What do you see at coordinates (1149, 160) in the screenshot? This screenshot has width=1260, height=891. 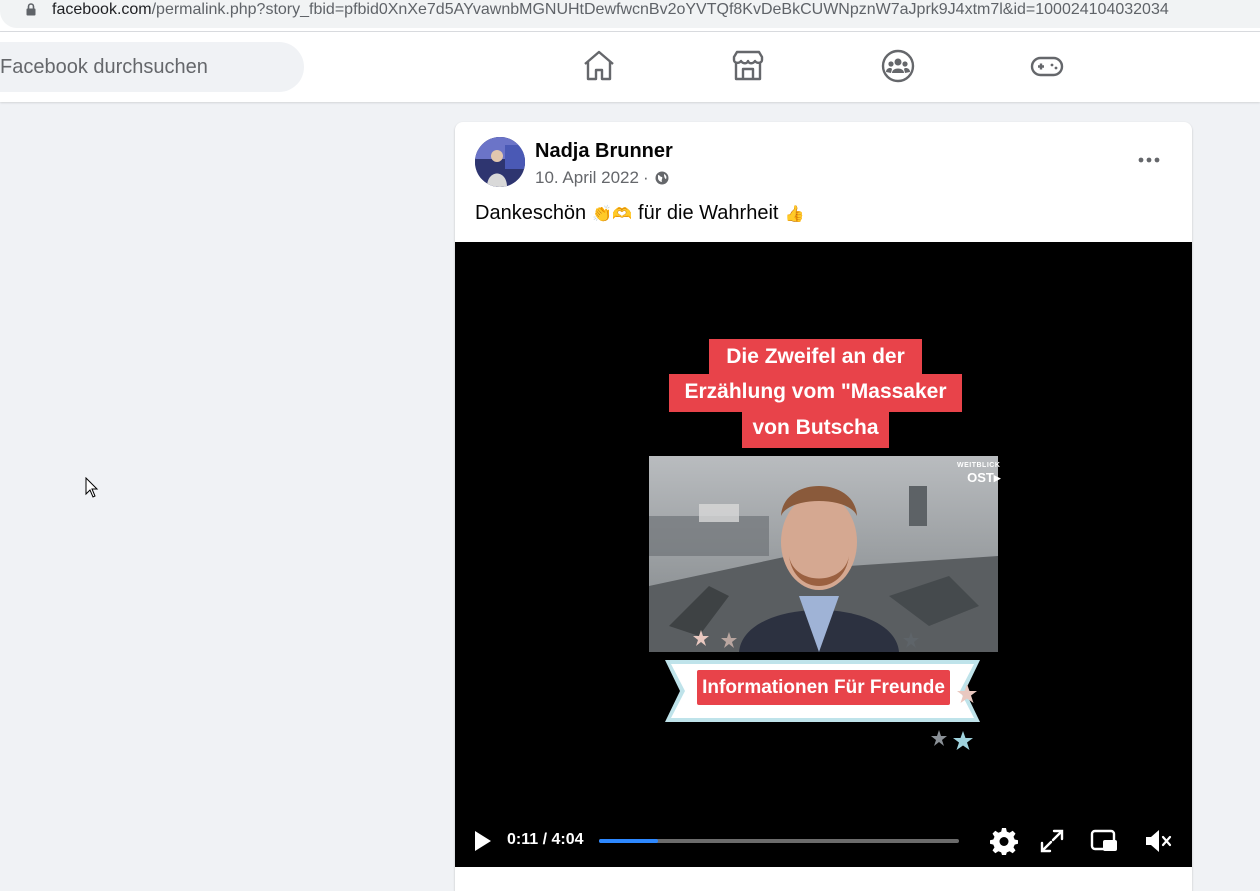 I see `more-options-icon` at bounding box center [1149, 160].